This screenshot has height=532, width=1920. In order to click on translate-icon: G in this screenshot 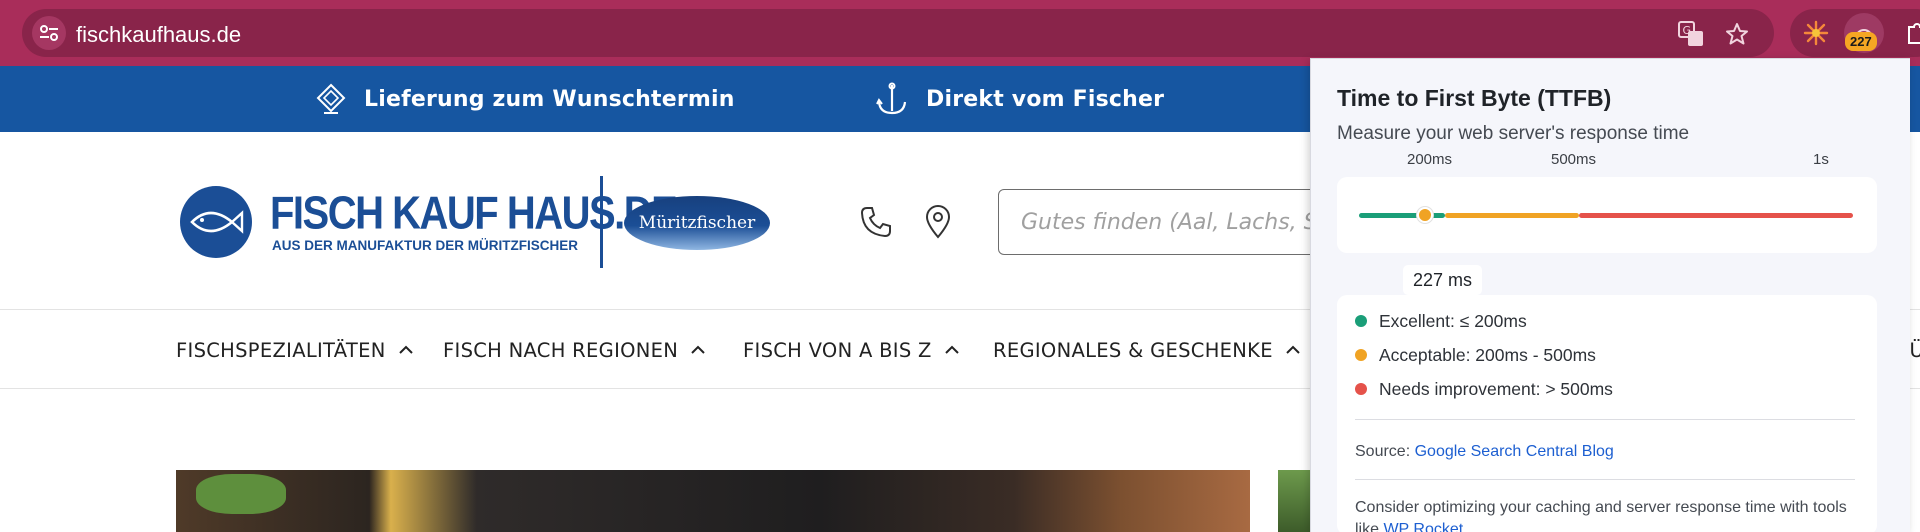, I will do `click(1691, 34)`.